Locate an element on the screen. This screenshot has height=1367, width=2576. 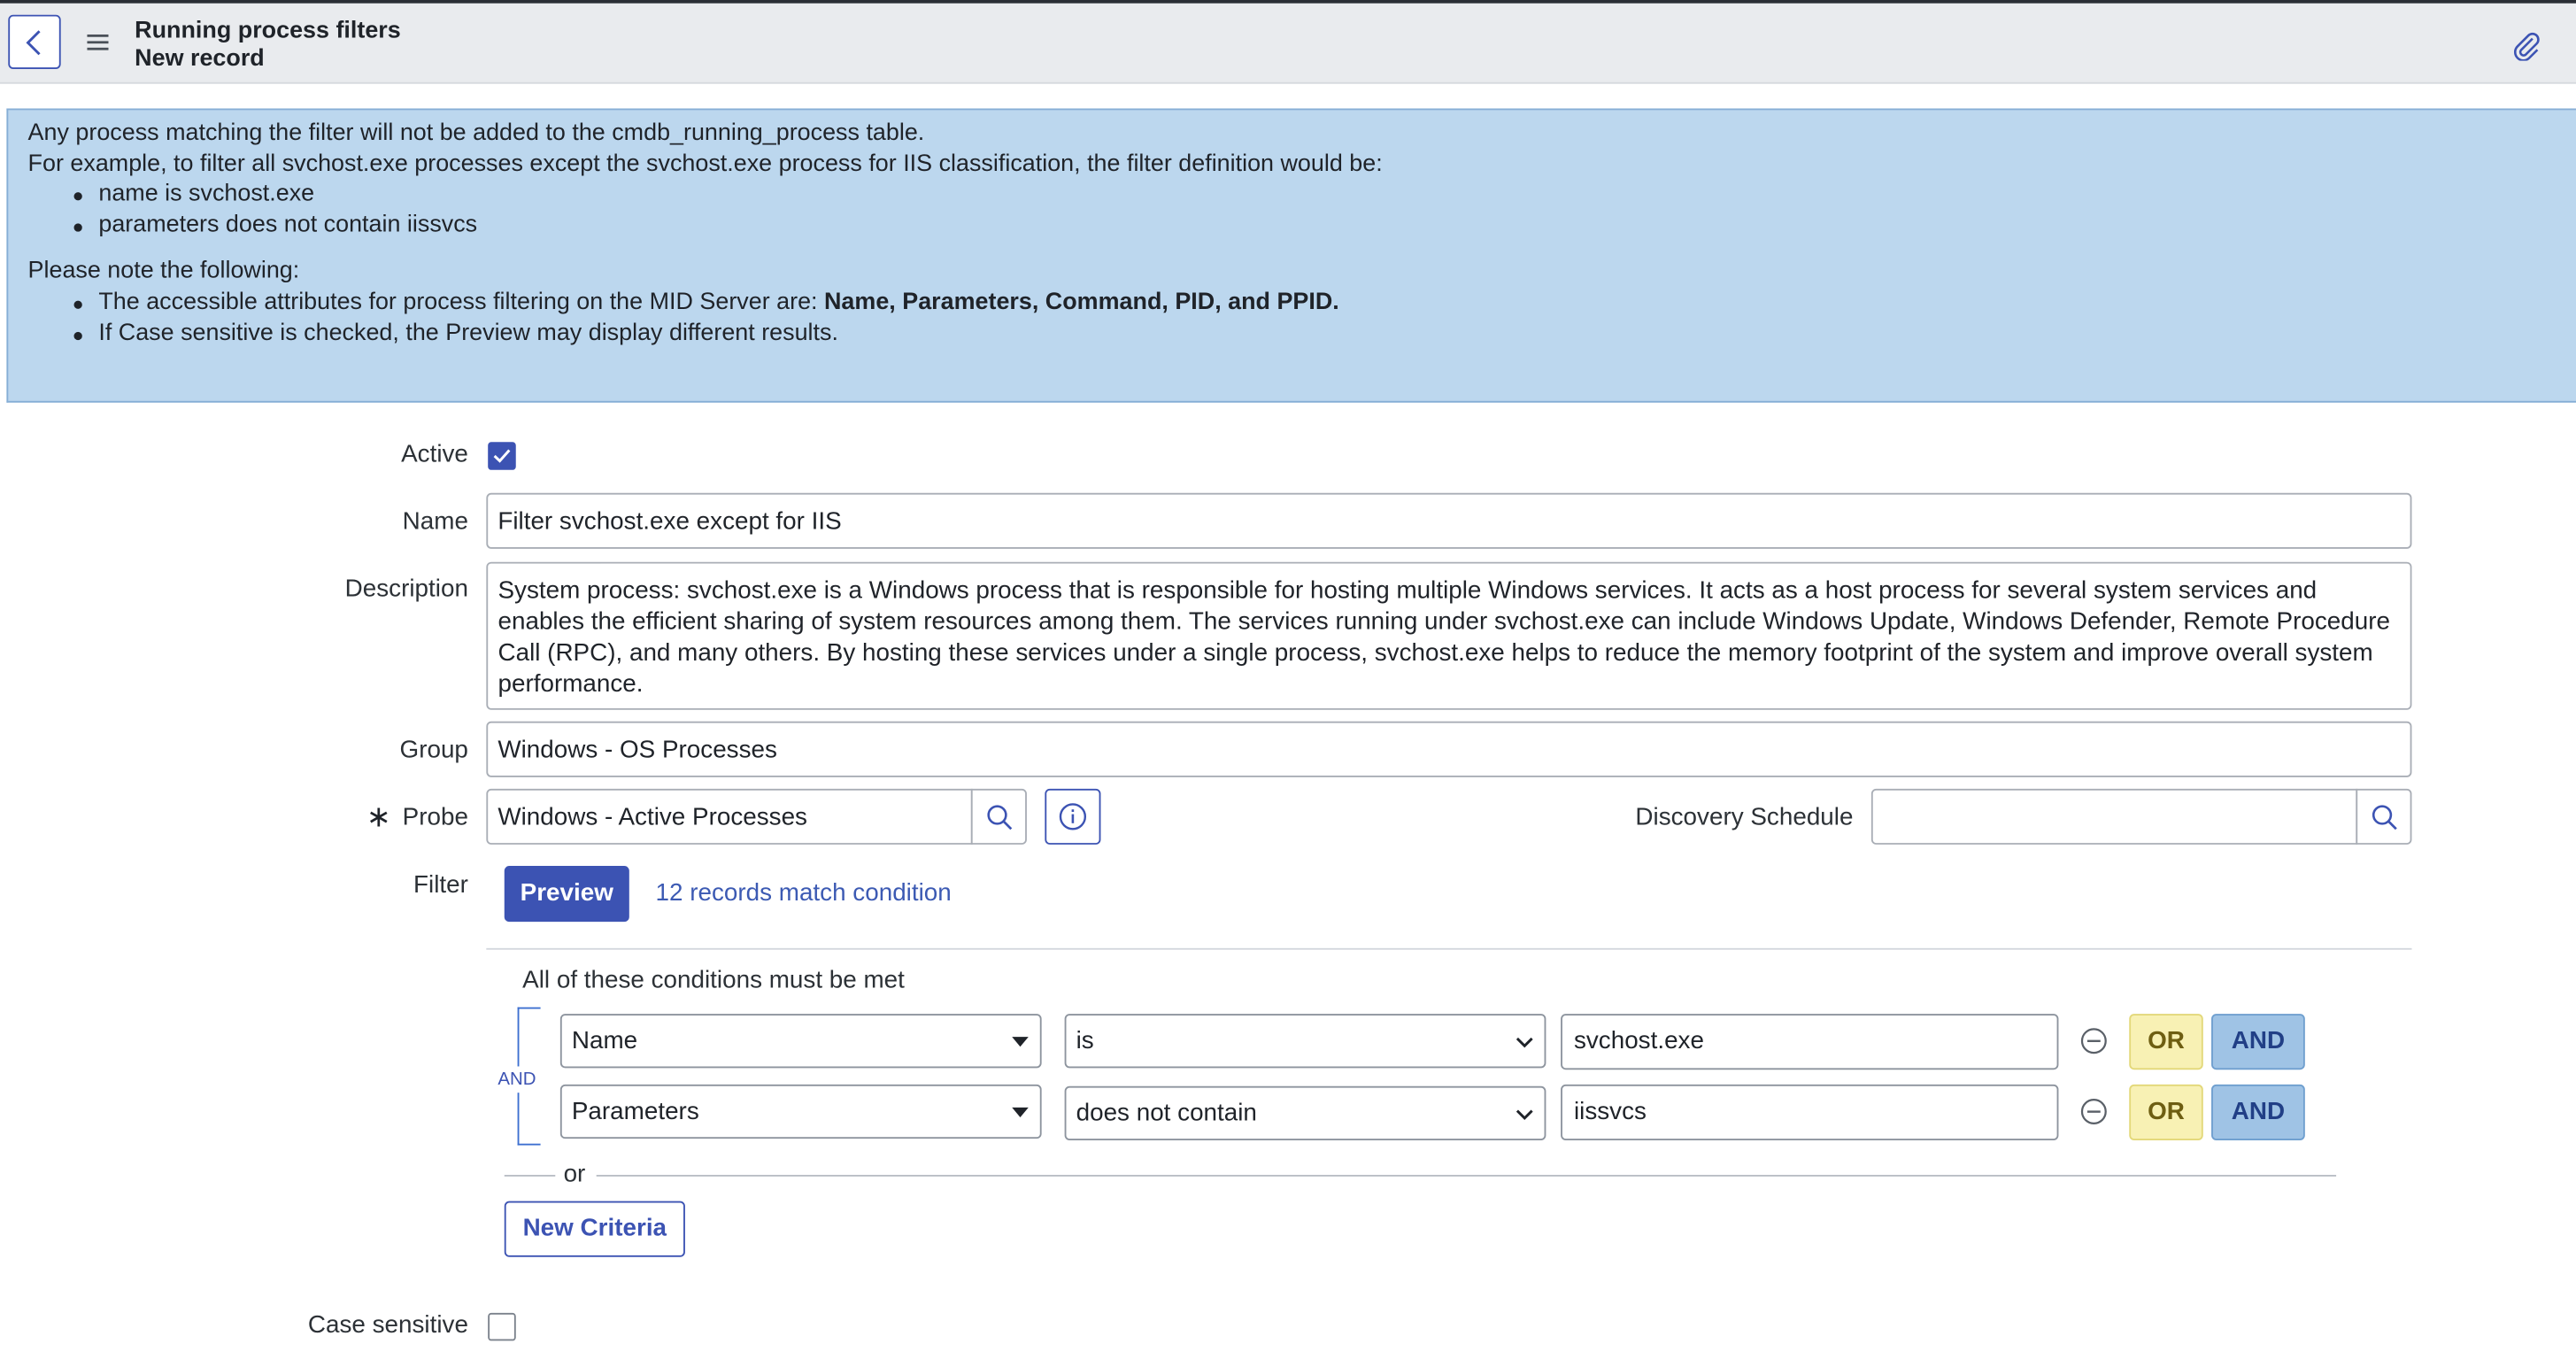
hamburger-menu-icon is located at coordinates (98, 42).